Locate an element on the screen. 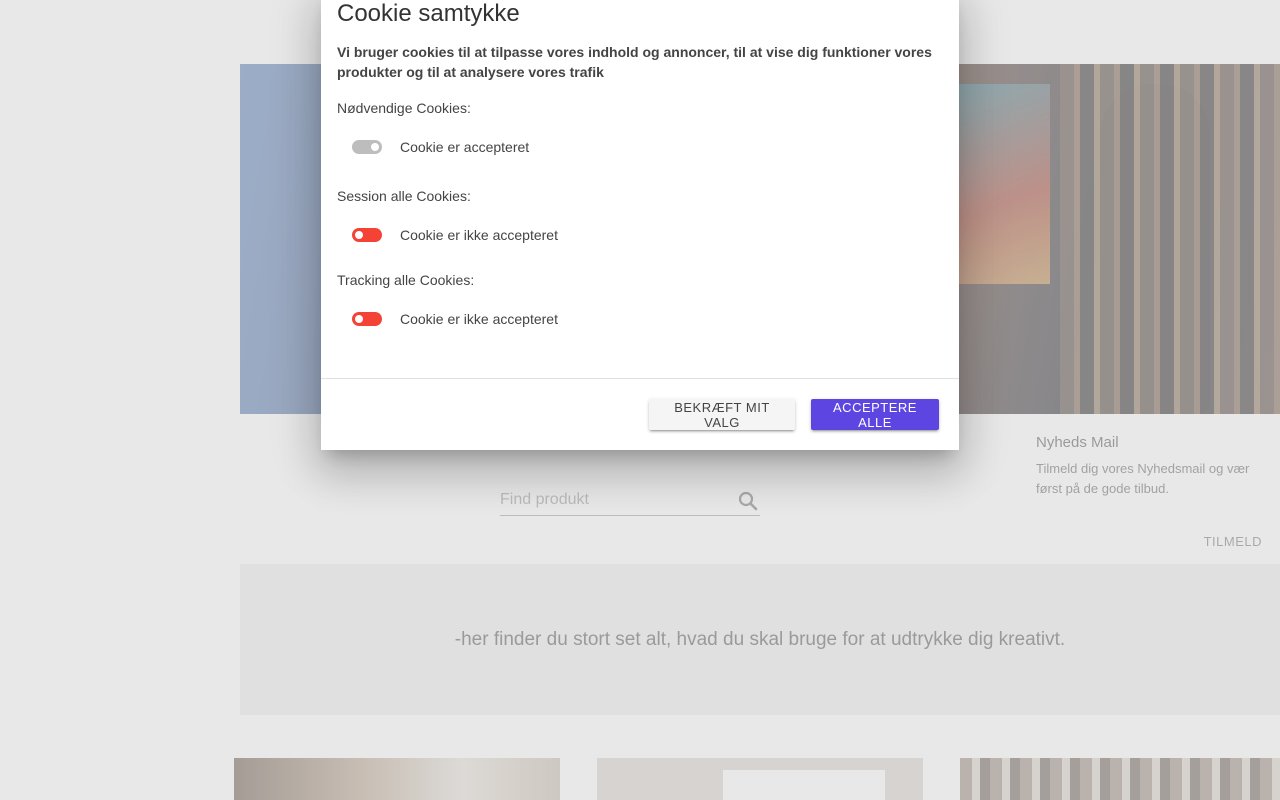 This screenshot has width=1280, height=800. confirm-choice-button: BEKRÆFT MIT VALG is located at coordinates (722, 414).